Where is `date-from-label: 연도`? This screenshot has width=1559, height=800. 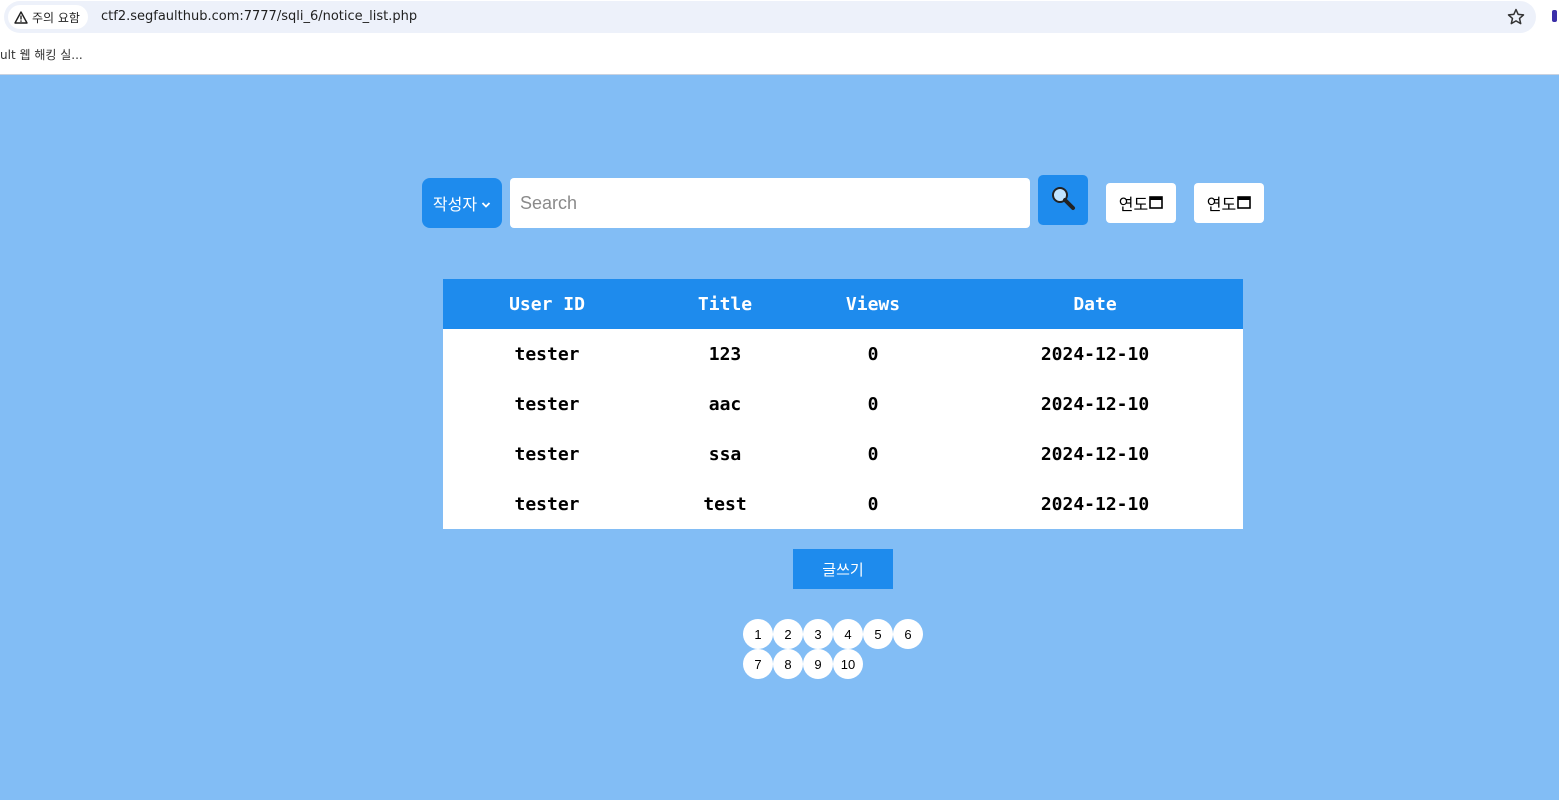 date-from-label: 연도 is located at coordinates (1133, 204).